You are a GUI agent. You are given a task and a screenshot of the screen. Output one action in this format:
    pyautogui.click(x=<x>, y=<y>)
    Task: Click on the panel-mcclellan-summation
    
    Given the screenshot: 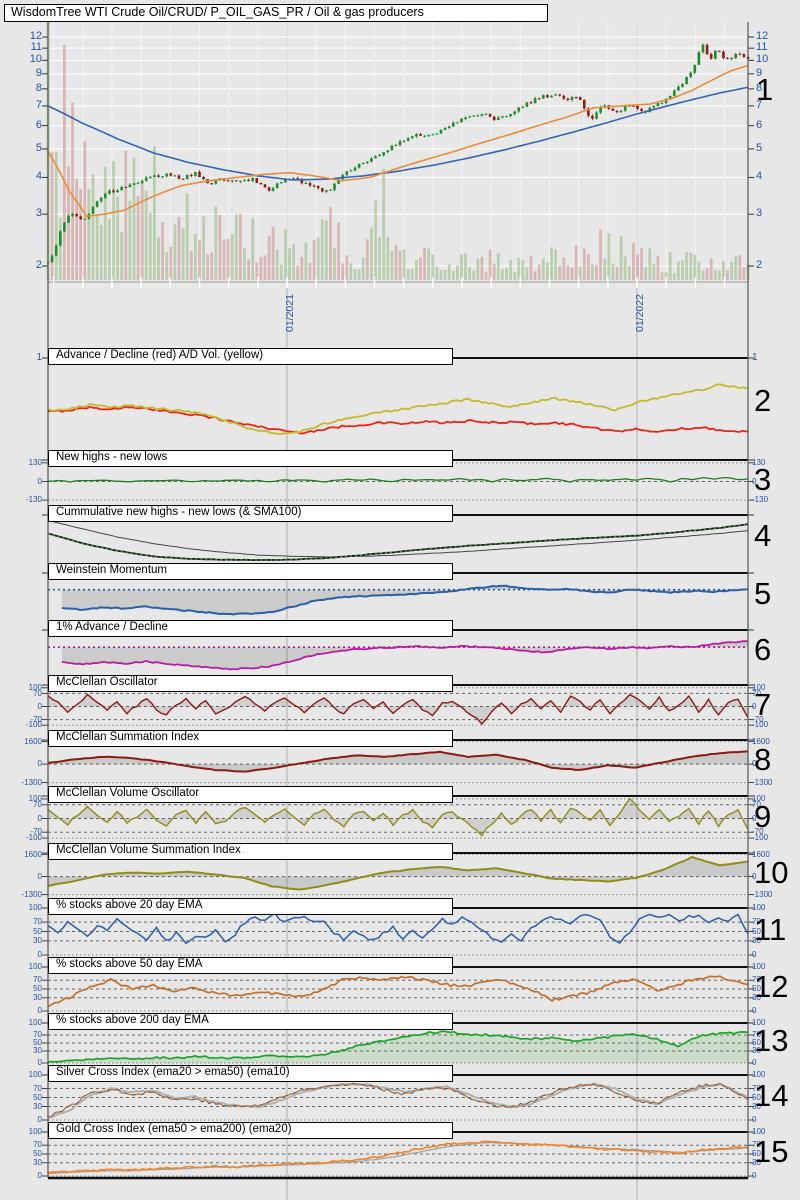 What is the action you would take?
    pyautogui.click(x=398, y=762)
    